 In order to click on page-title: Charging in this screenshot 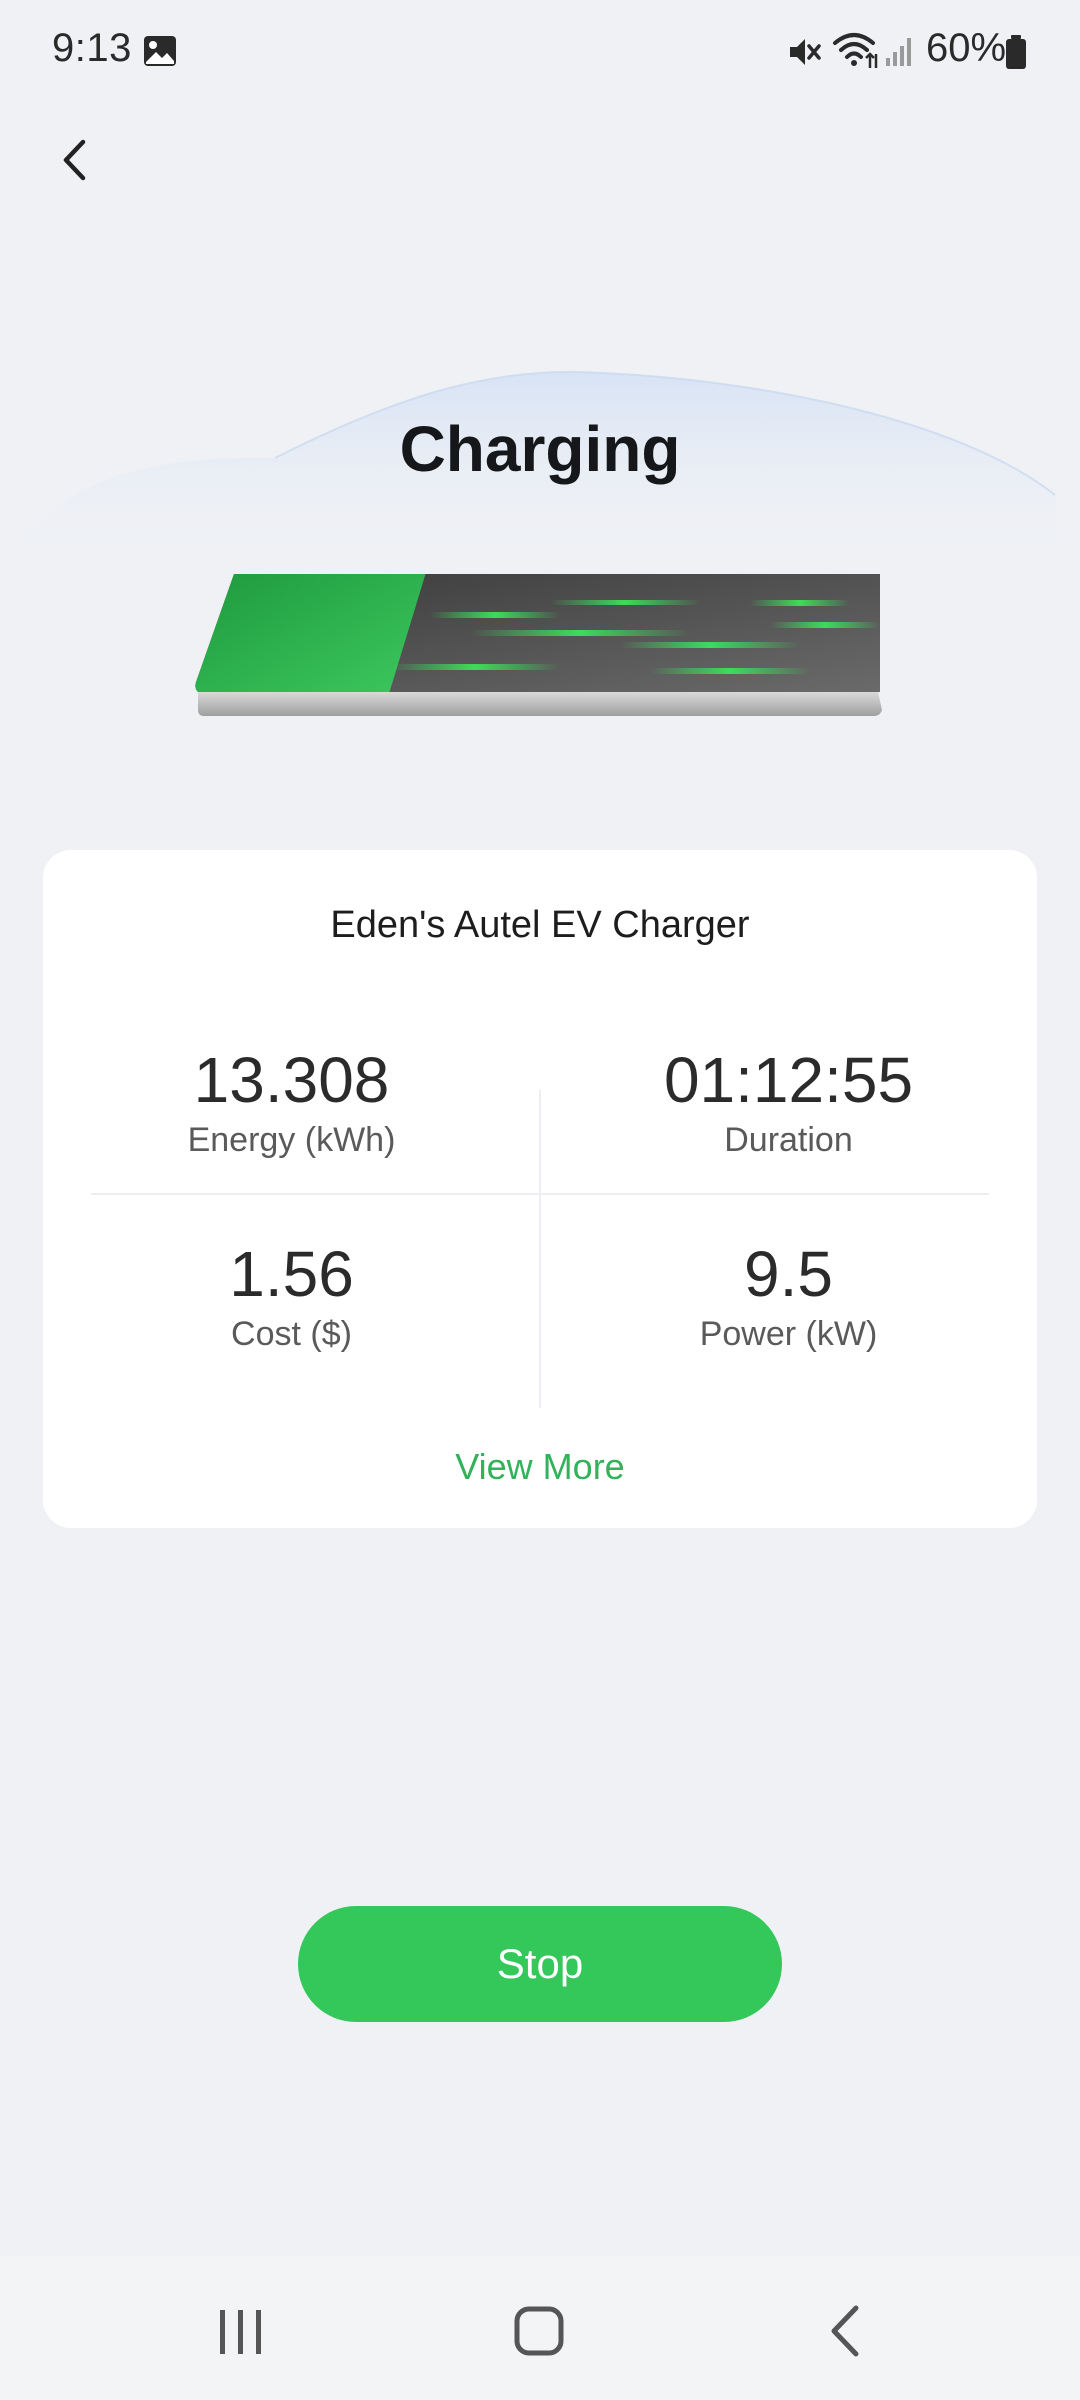, I will do `click(540, 449)`.